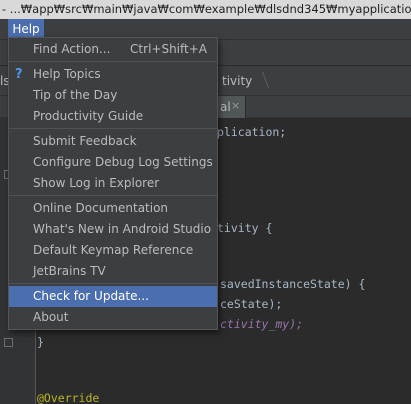 The image size is (411, 404). What do you see at coordinates (235, 105) in the screenshot?
I see `close-icon: ×` at bounding box center [235, 105].